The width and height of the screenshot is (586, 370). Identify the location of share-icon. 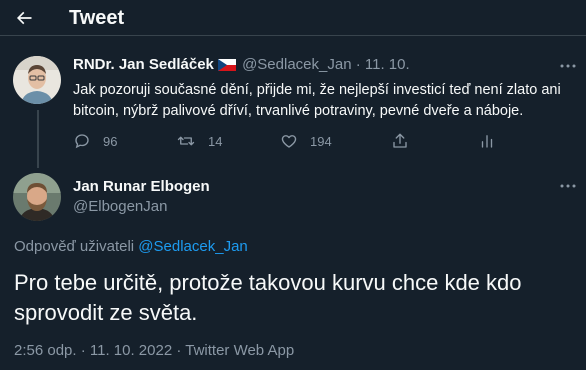
(400, 140).